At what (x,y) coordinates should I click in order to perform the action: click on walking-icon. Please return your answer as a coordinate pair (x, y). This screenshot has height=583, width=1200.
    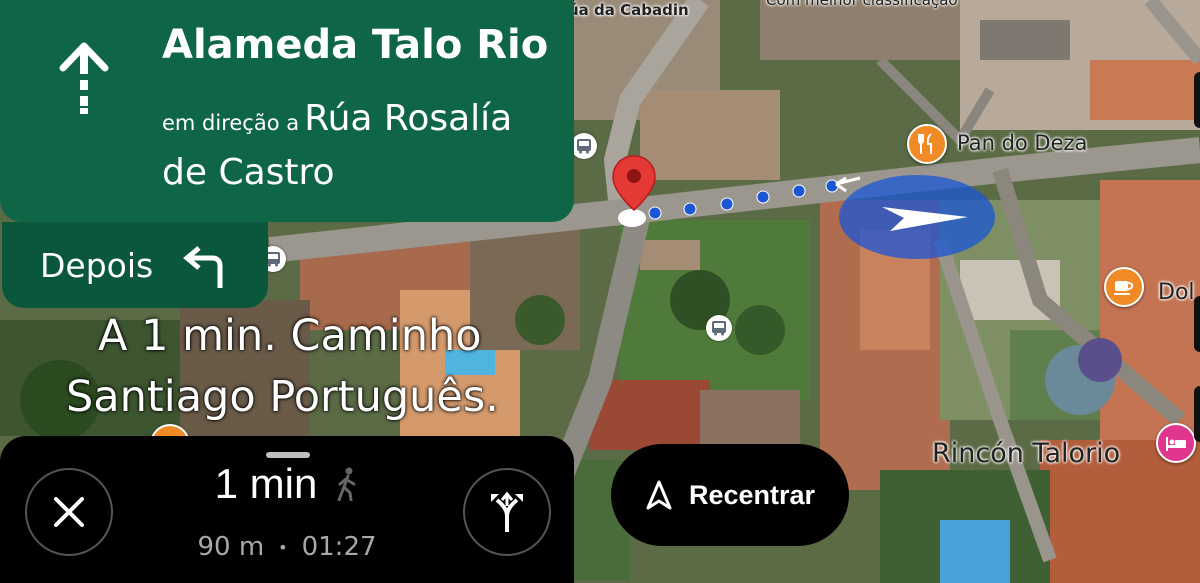
    Looking at the image, I should click on (346, 484).